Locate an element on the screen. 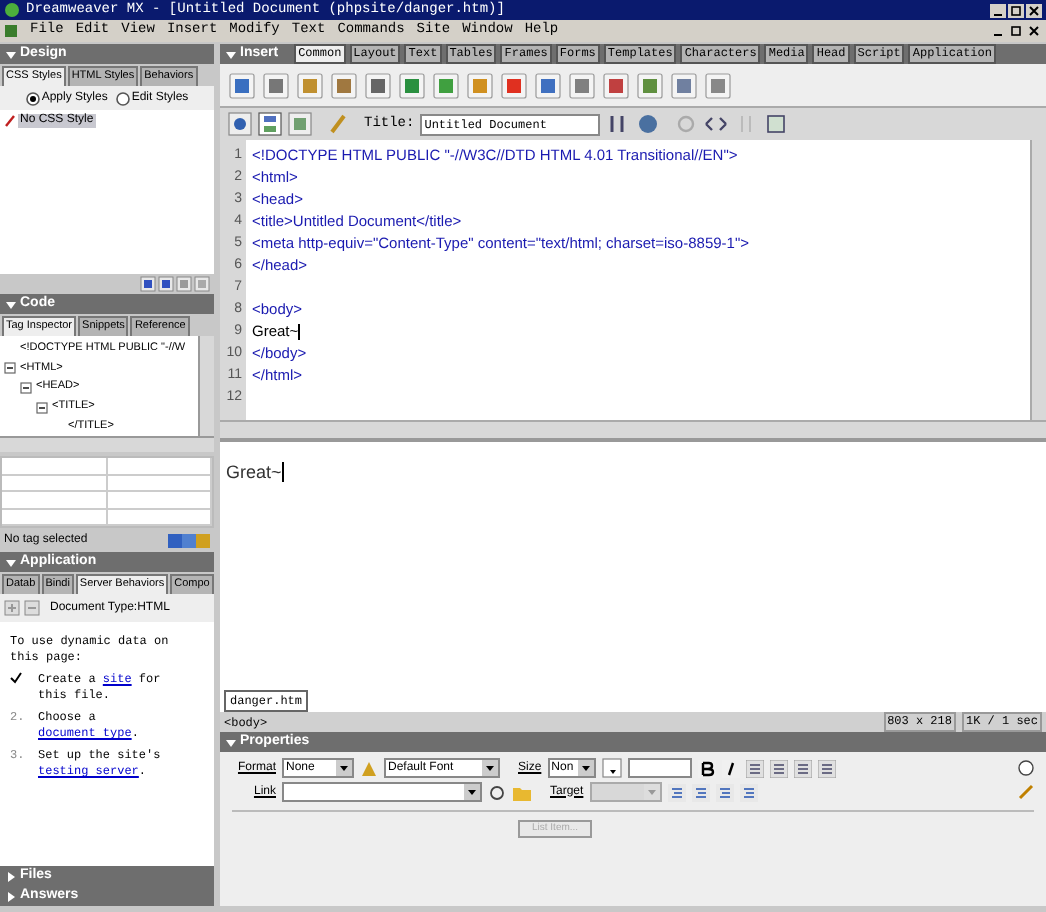  app-logo-icon is located at coordinates (12, 10).